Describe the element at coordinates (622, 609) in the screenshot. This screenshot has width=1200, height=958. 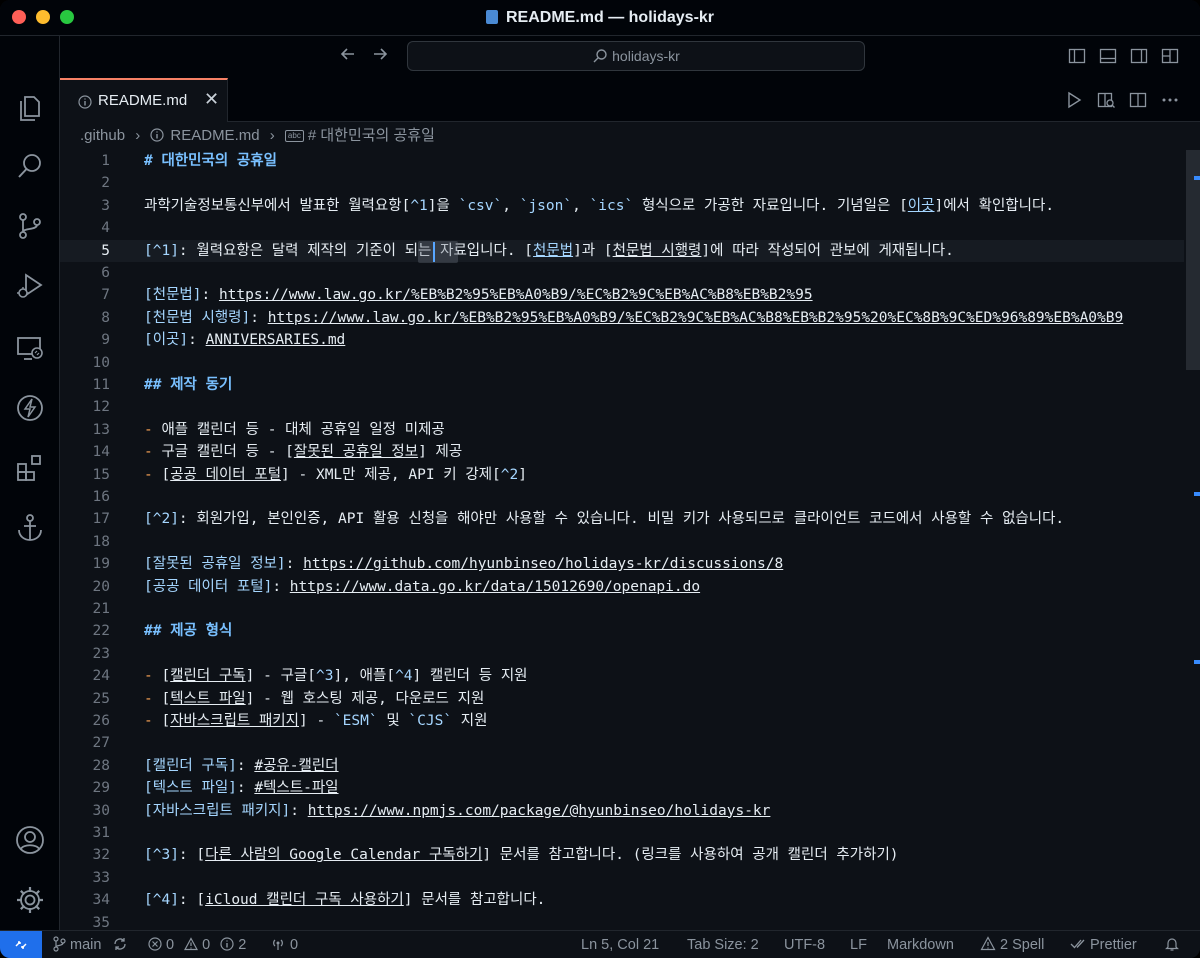
I see `code-line: 21` at that location.